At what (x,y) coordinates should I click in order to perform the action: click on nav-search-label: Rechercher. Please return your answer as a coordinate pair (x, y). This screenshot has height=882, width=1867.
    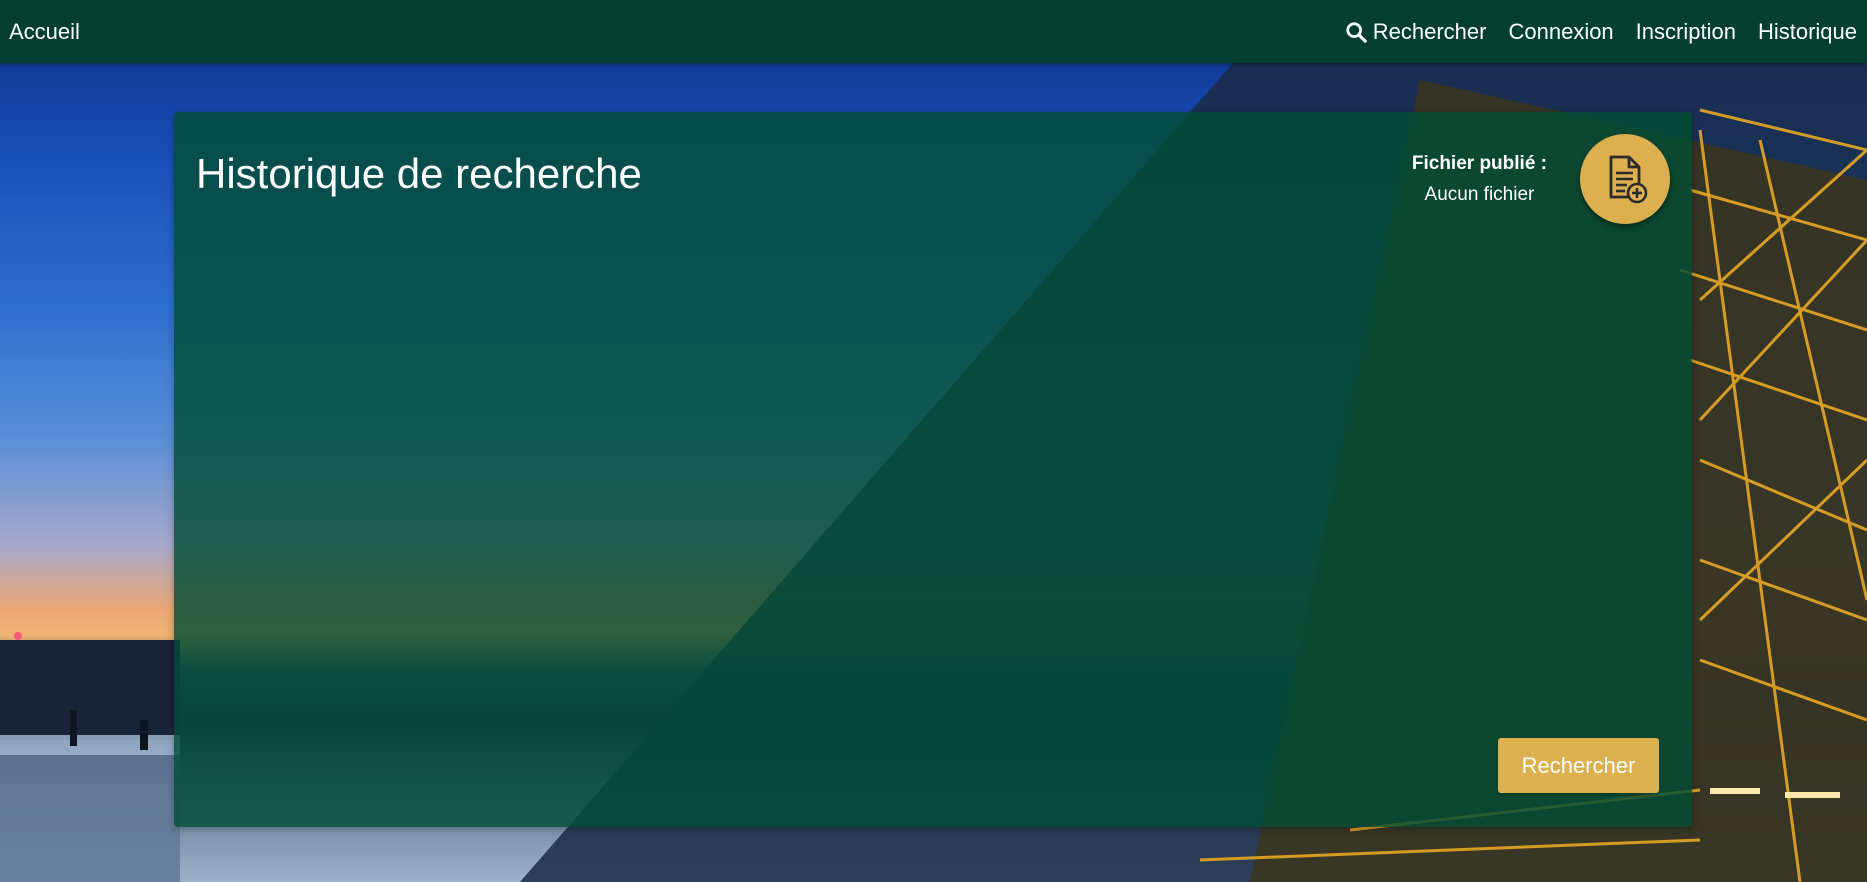
    Looking at the image, I should click on (1429, 31).